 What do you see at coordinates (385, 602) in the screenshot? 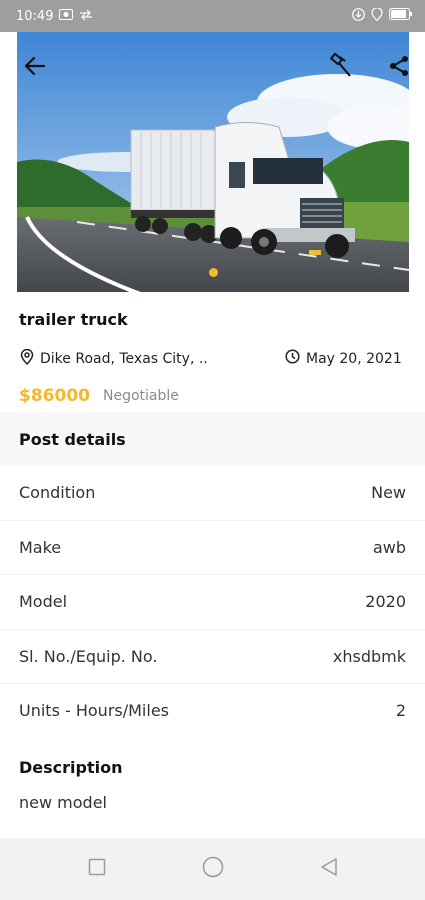
I see `detail-value: 2020` at bounding box center [385, 602].